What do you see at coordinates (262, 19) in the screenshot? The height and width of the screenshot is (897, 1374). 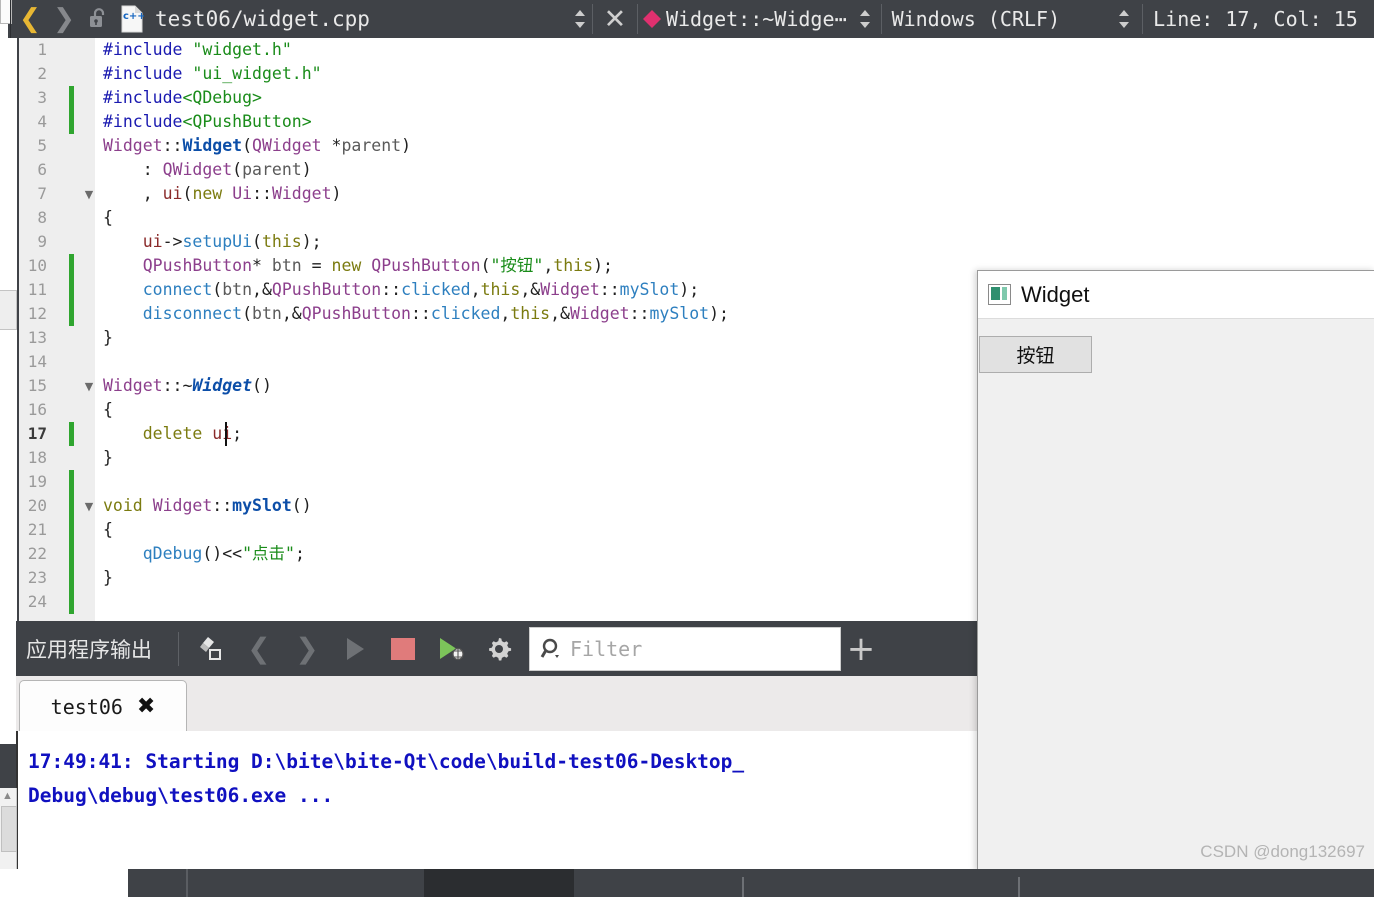 I see `open-file-path: test06/widget.cpp` at bounding box center [262, 19].